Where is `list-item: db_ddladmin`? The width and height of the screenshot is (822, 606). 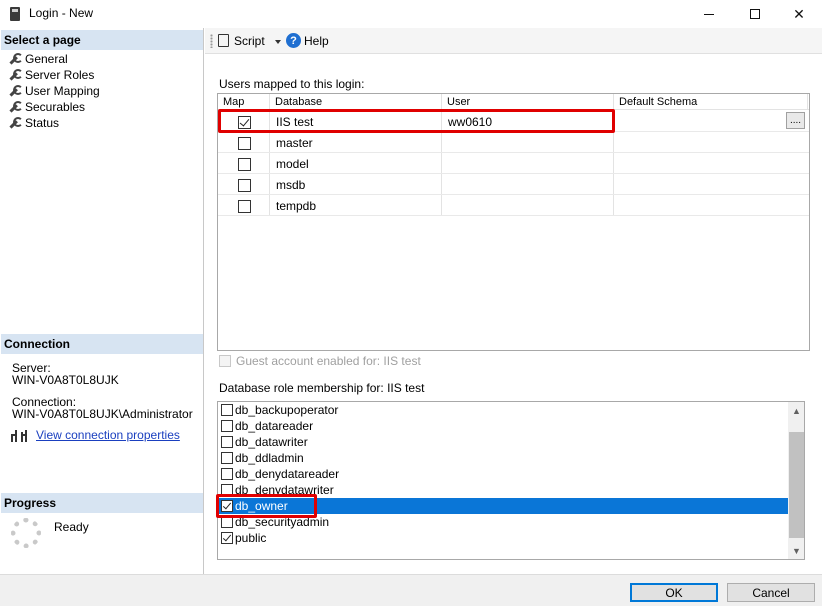 list-item: db_ddladmin is located at coordinates (503, 458).